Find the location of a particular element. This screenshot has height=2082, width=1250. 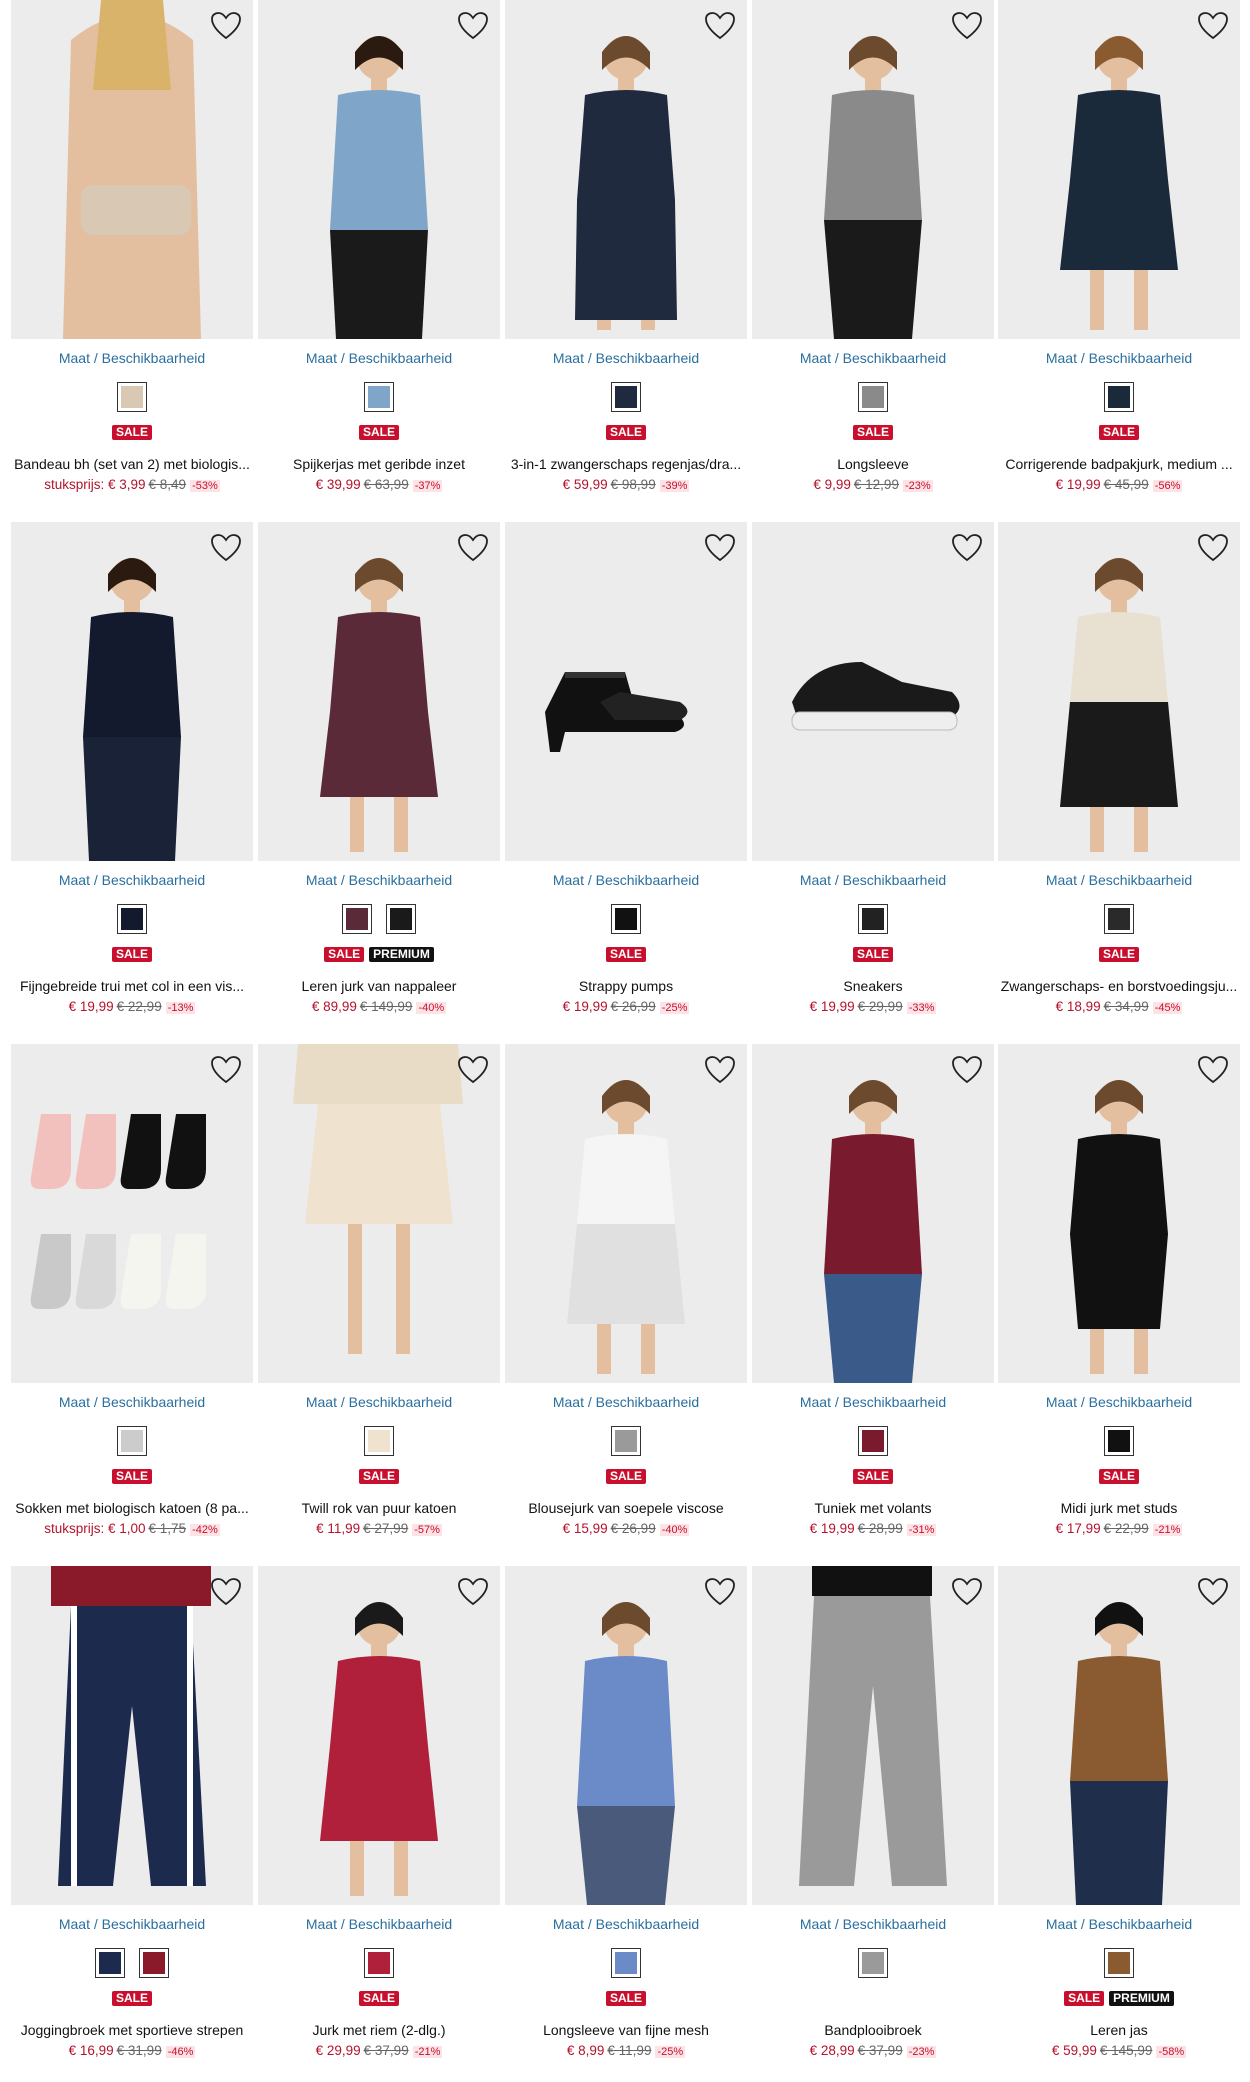

longsleeve-image is located at coordinates (873, 169).